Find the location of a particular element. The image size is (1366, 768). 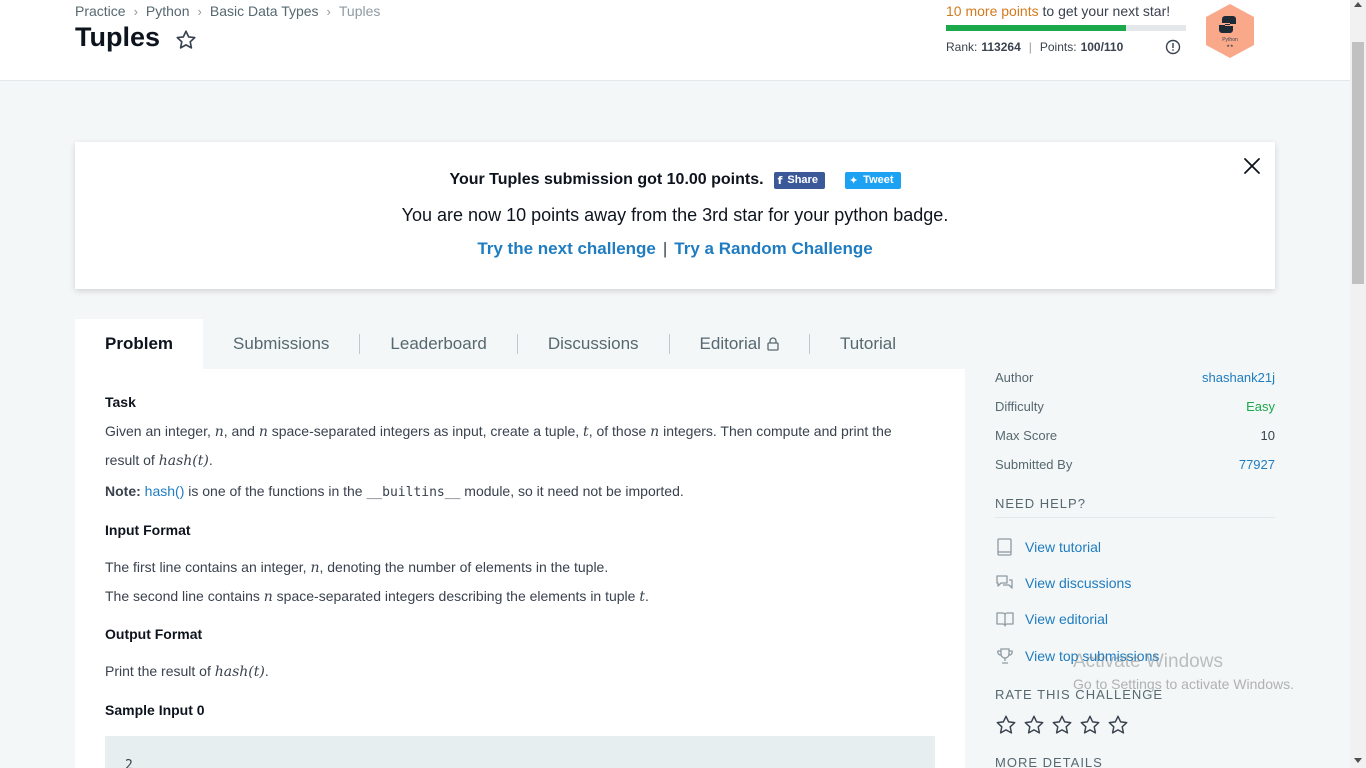

page-title: Tuples is located at coordinates (118, 37).